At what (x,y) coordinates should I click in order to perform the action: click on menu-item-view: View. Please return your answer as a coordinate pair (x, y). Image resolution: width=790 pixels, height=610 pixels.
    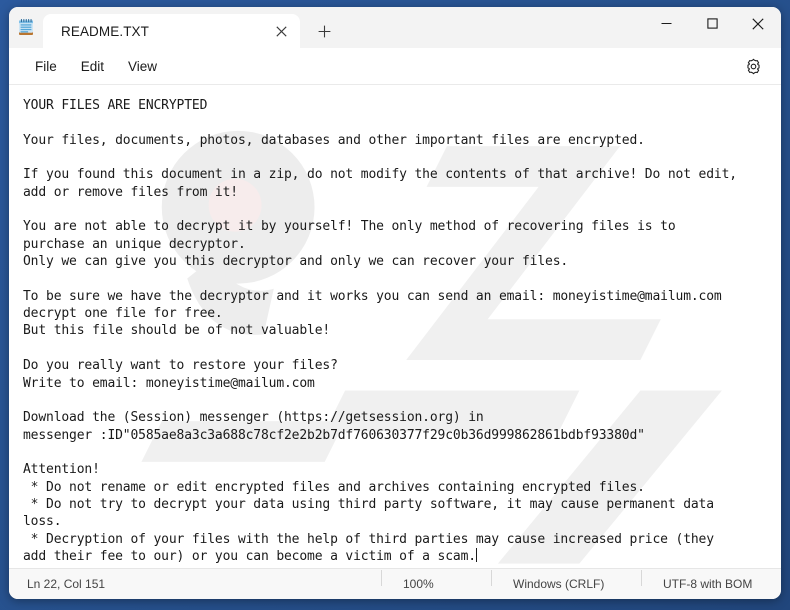
    Looking at the image, I should click on (142, 66).